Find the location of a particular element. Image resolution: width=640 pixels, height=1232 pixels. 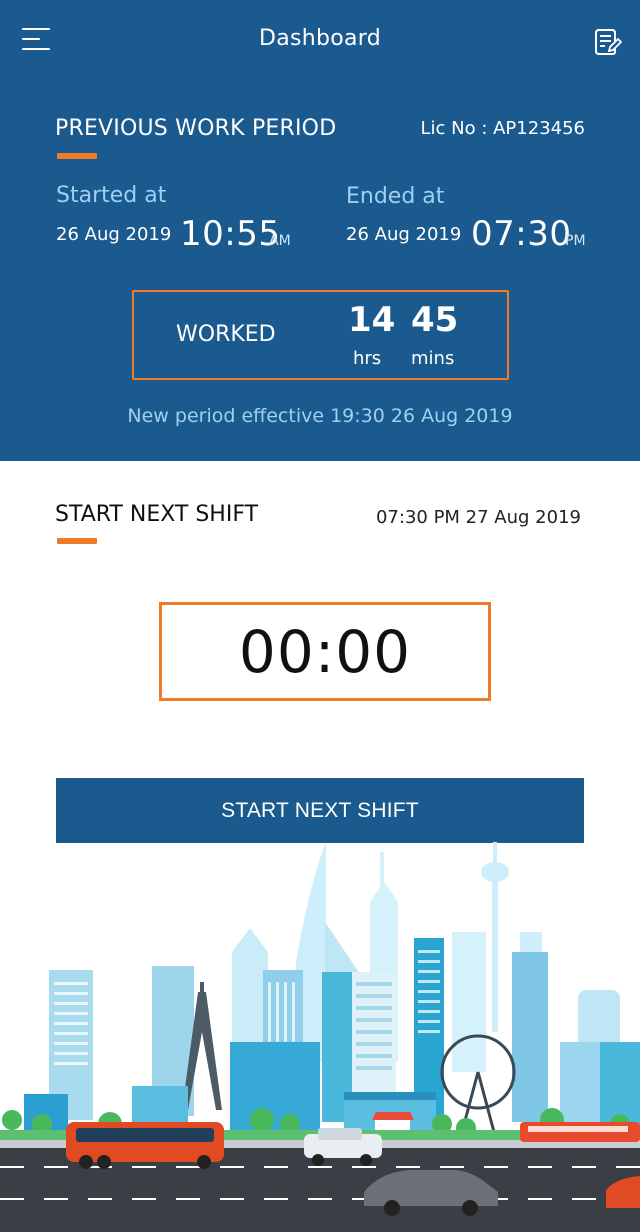

page-title: Dashboard is located at coordinates (320, 38).